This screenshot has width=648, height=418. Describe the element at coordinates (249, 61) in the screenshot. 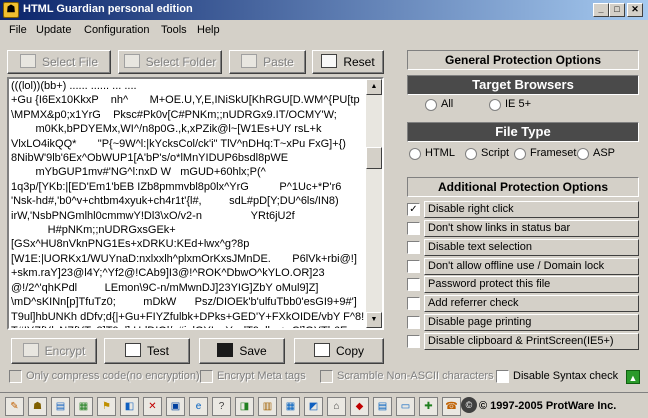

I see `paste-icon` at that location.